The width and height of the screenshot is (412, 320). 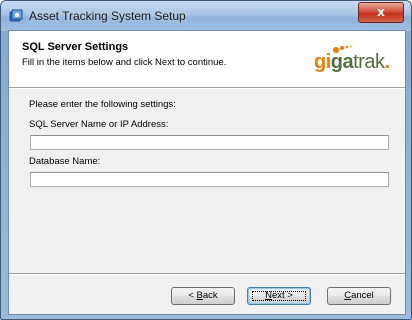 I want to click on gigatrak-logo: gigatrak., so click(x=354, y=60).